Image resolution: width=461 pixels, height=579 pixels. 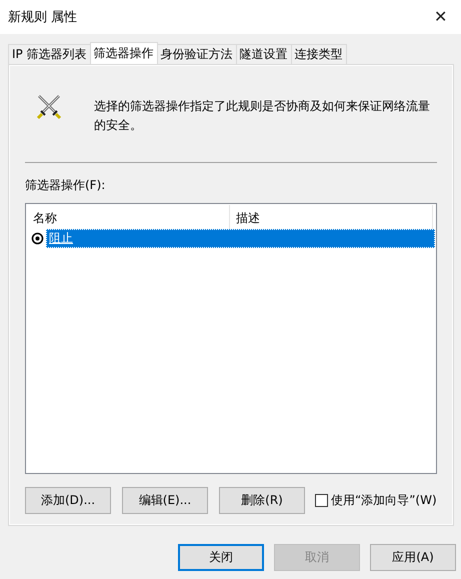 I want to click on dialog-button: 关闭, so click(x=221, y=557).